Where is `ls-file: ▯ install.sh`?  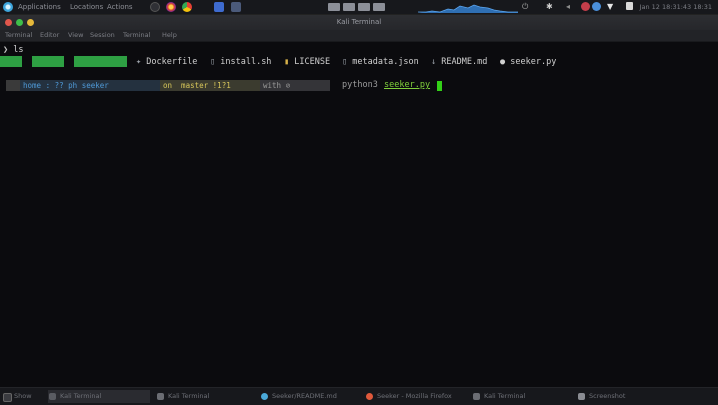
ls-file: ▯ install.sh is located at coordinates (241, 62).